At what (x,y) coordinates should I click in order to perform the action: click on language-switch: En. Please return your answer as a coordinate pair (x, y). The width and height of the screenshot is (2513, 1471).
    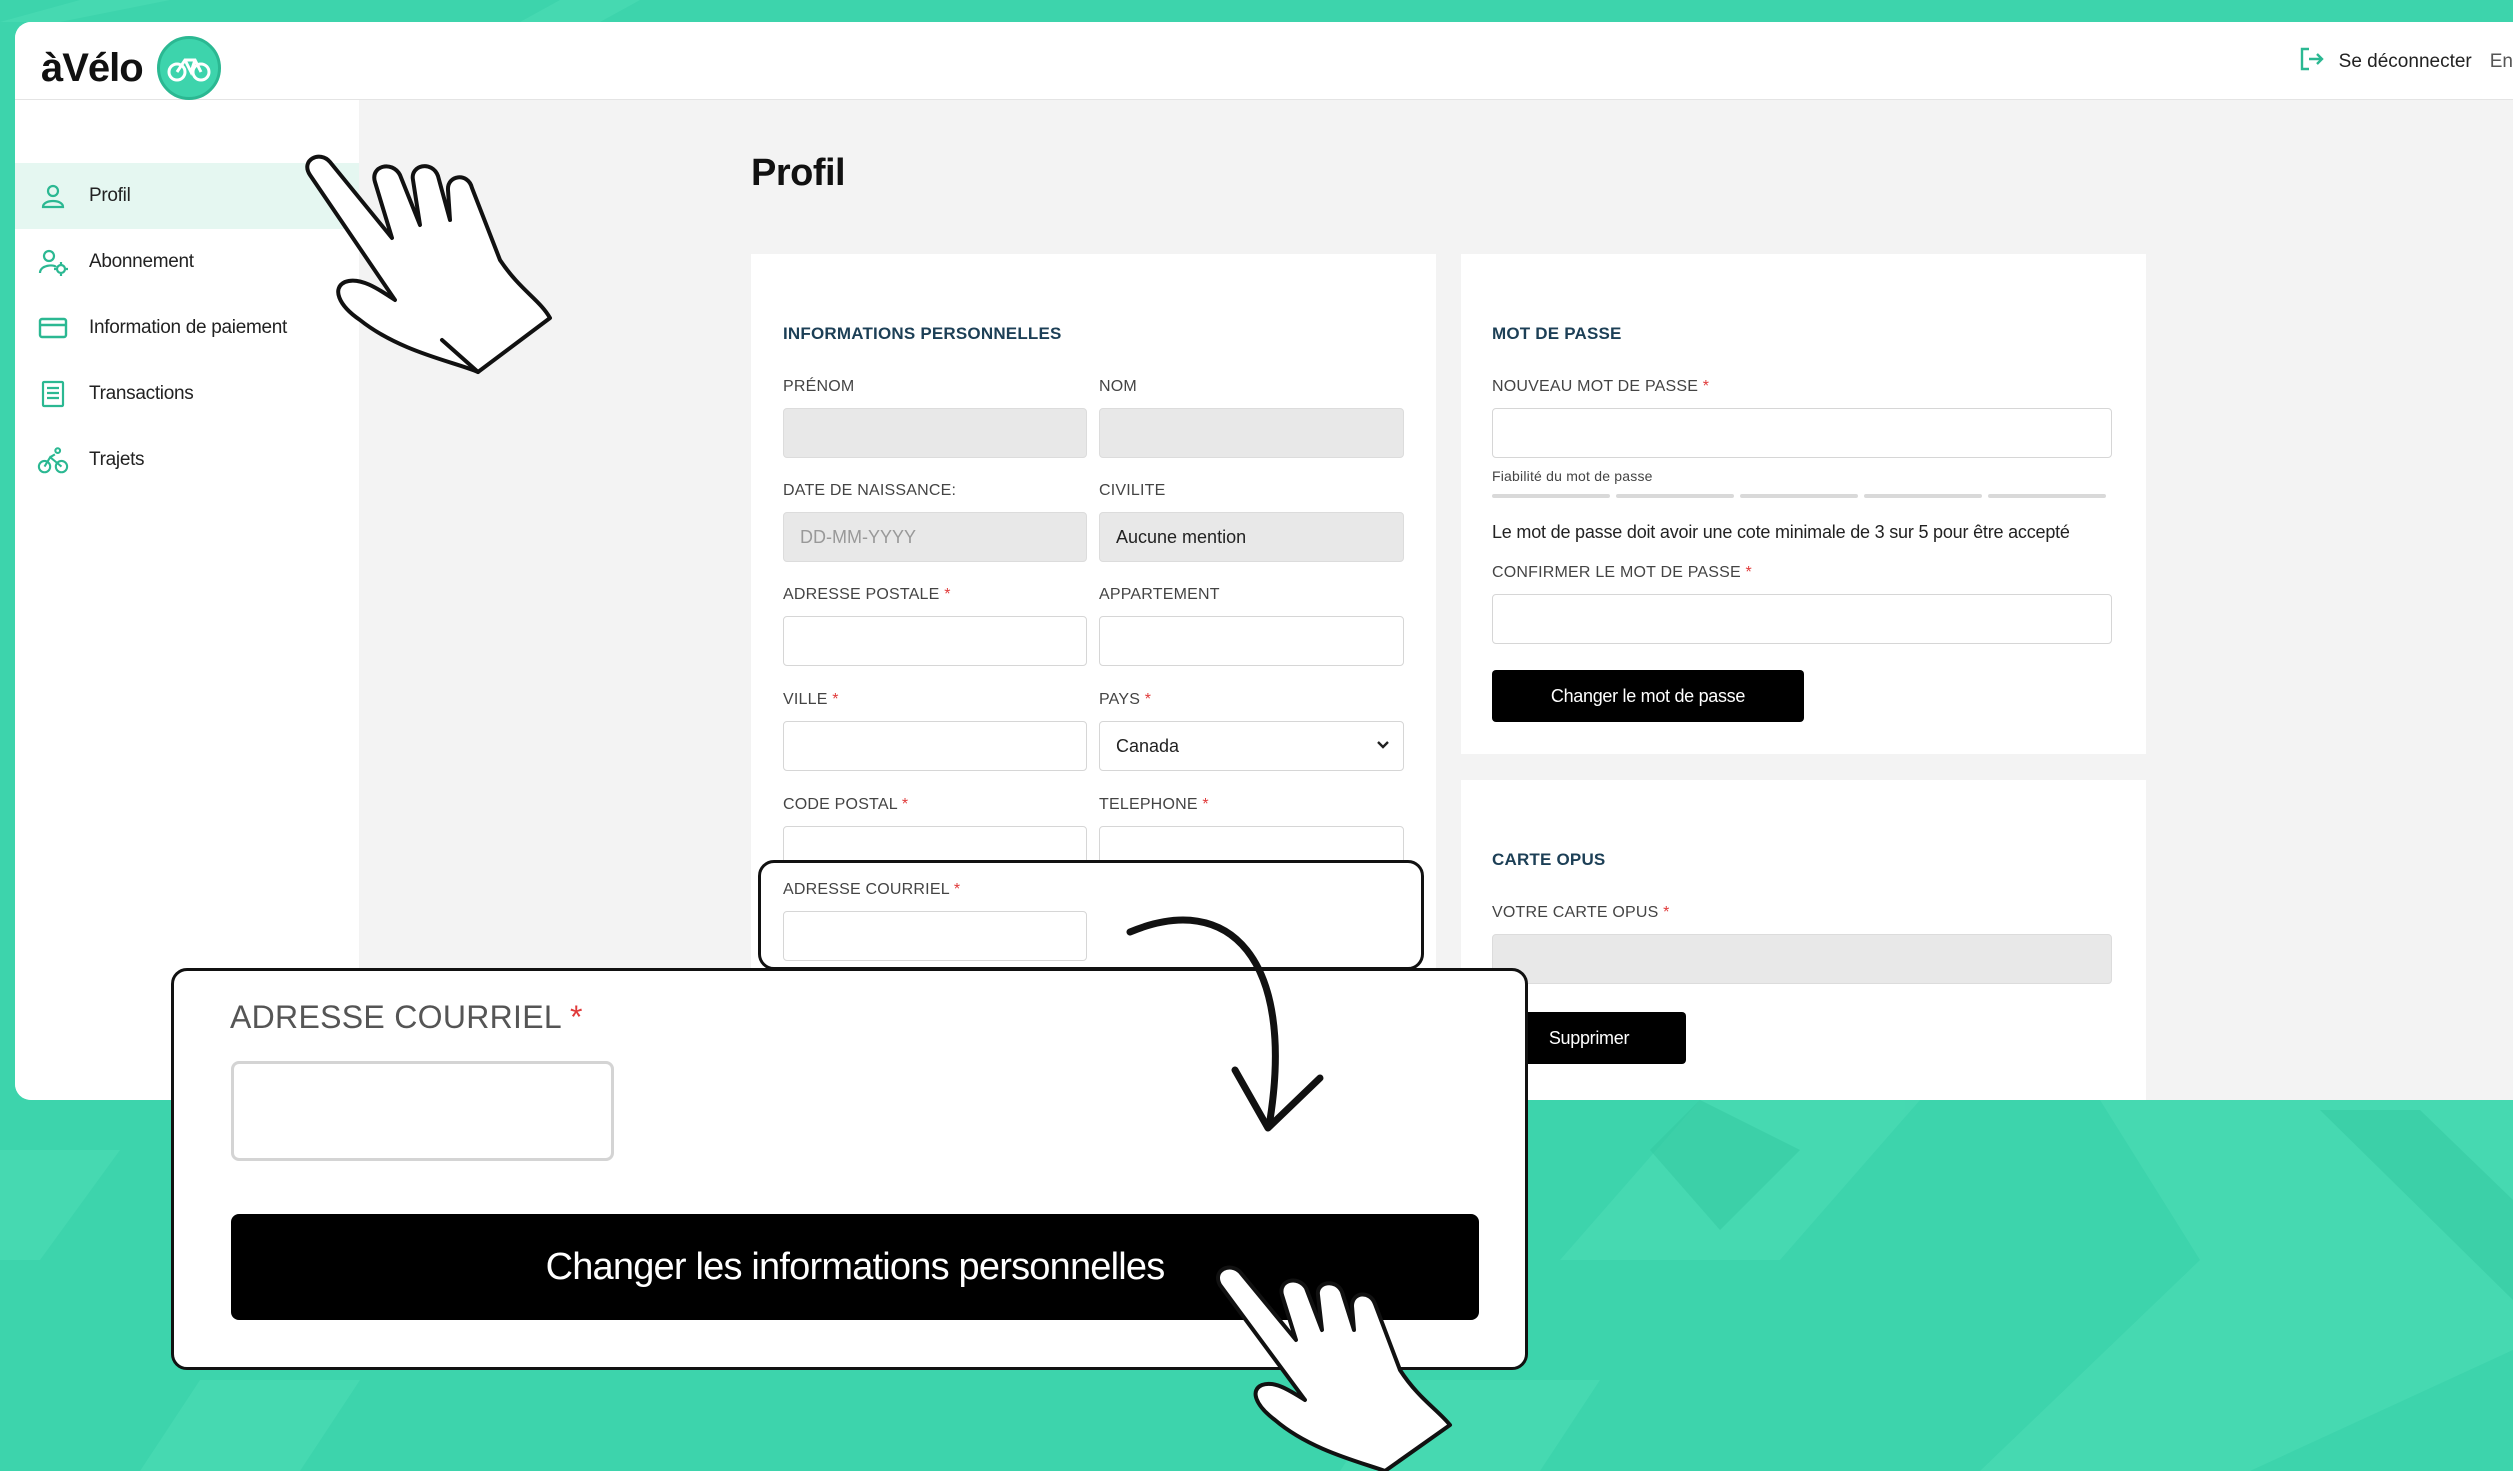
    Looking at the image, I should click on (2501, 62).